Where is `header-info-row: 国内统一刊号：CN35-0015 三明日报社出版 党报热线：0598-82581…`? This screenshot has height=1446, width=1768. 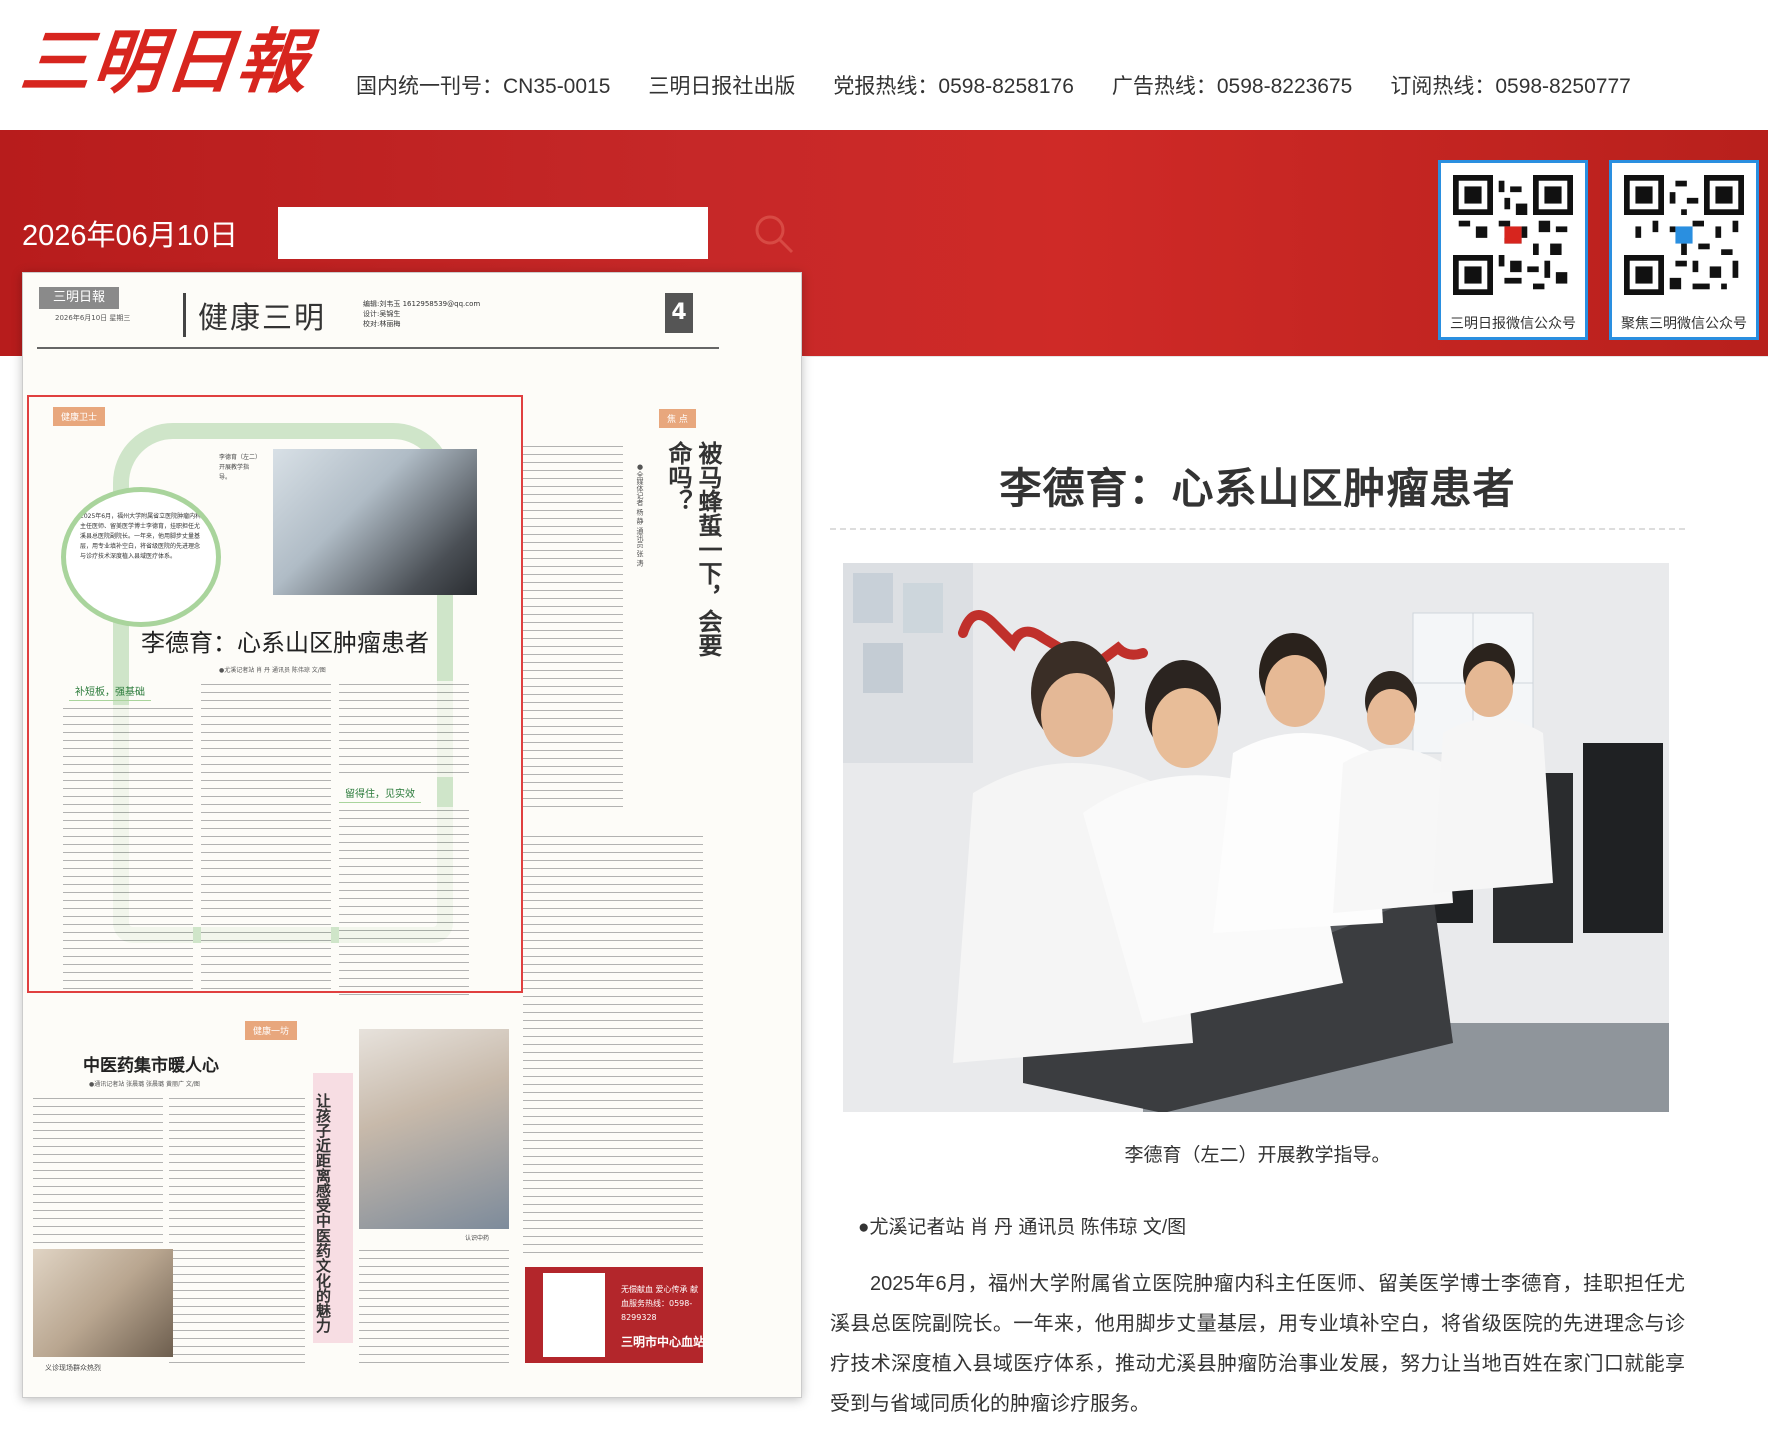
header-info-row: 国内统一刊号：CN35-0015 三明日报社出版 党报热线：0598-82581… is located at coordinates (993, 85).